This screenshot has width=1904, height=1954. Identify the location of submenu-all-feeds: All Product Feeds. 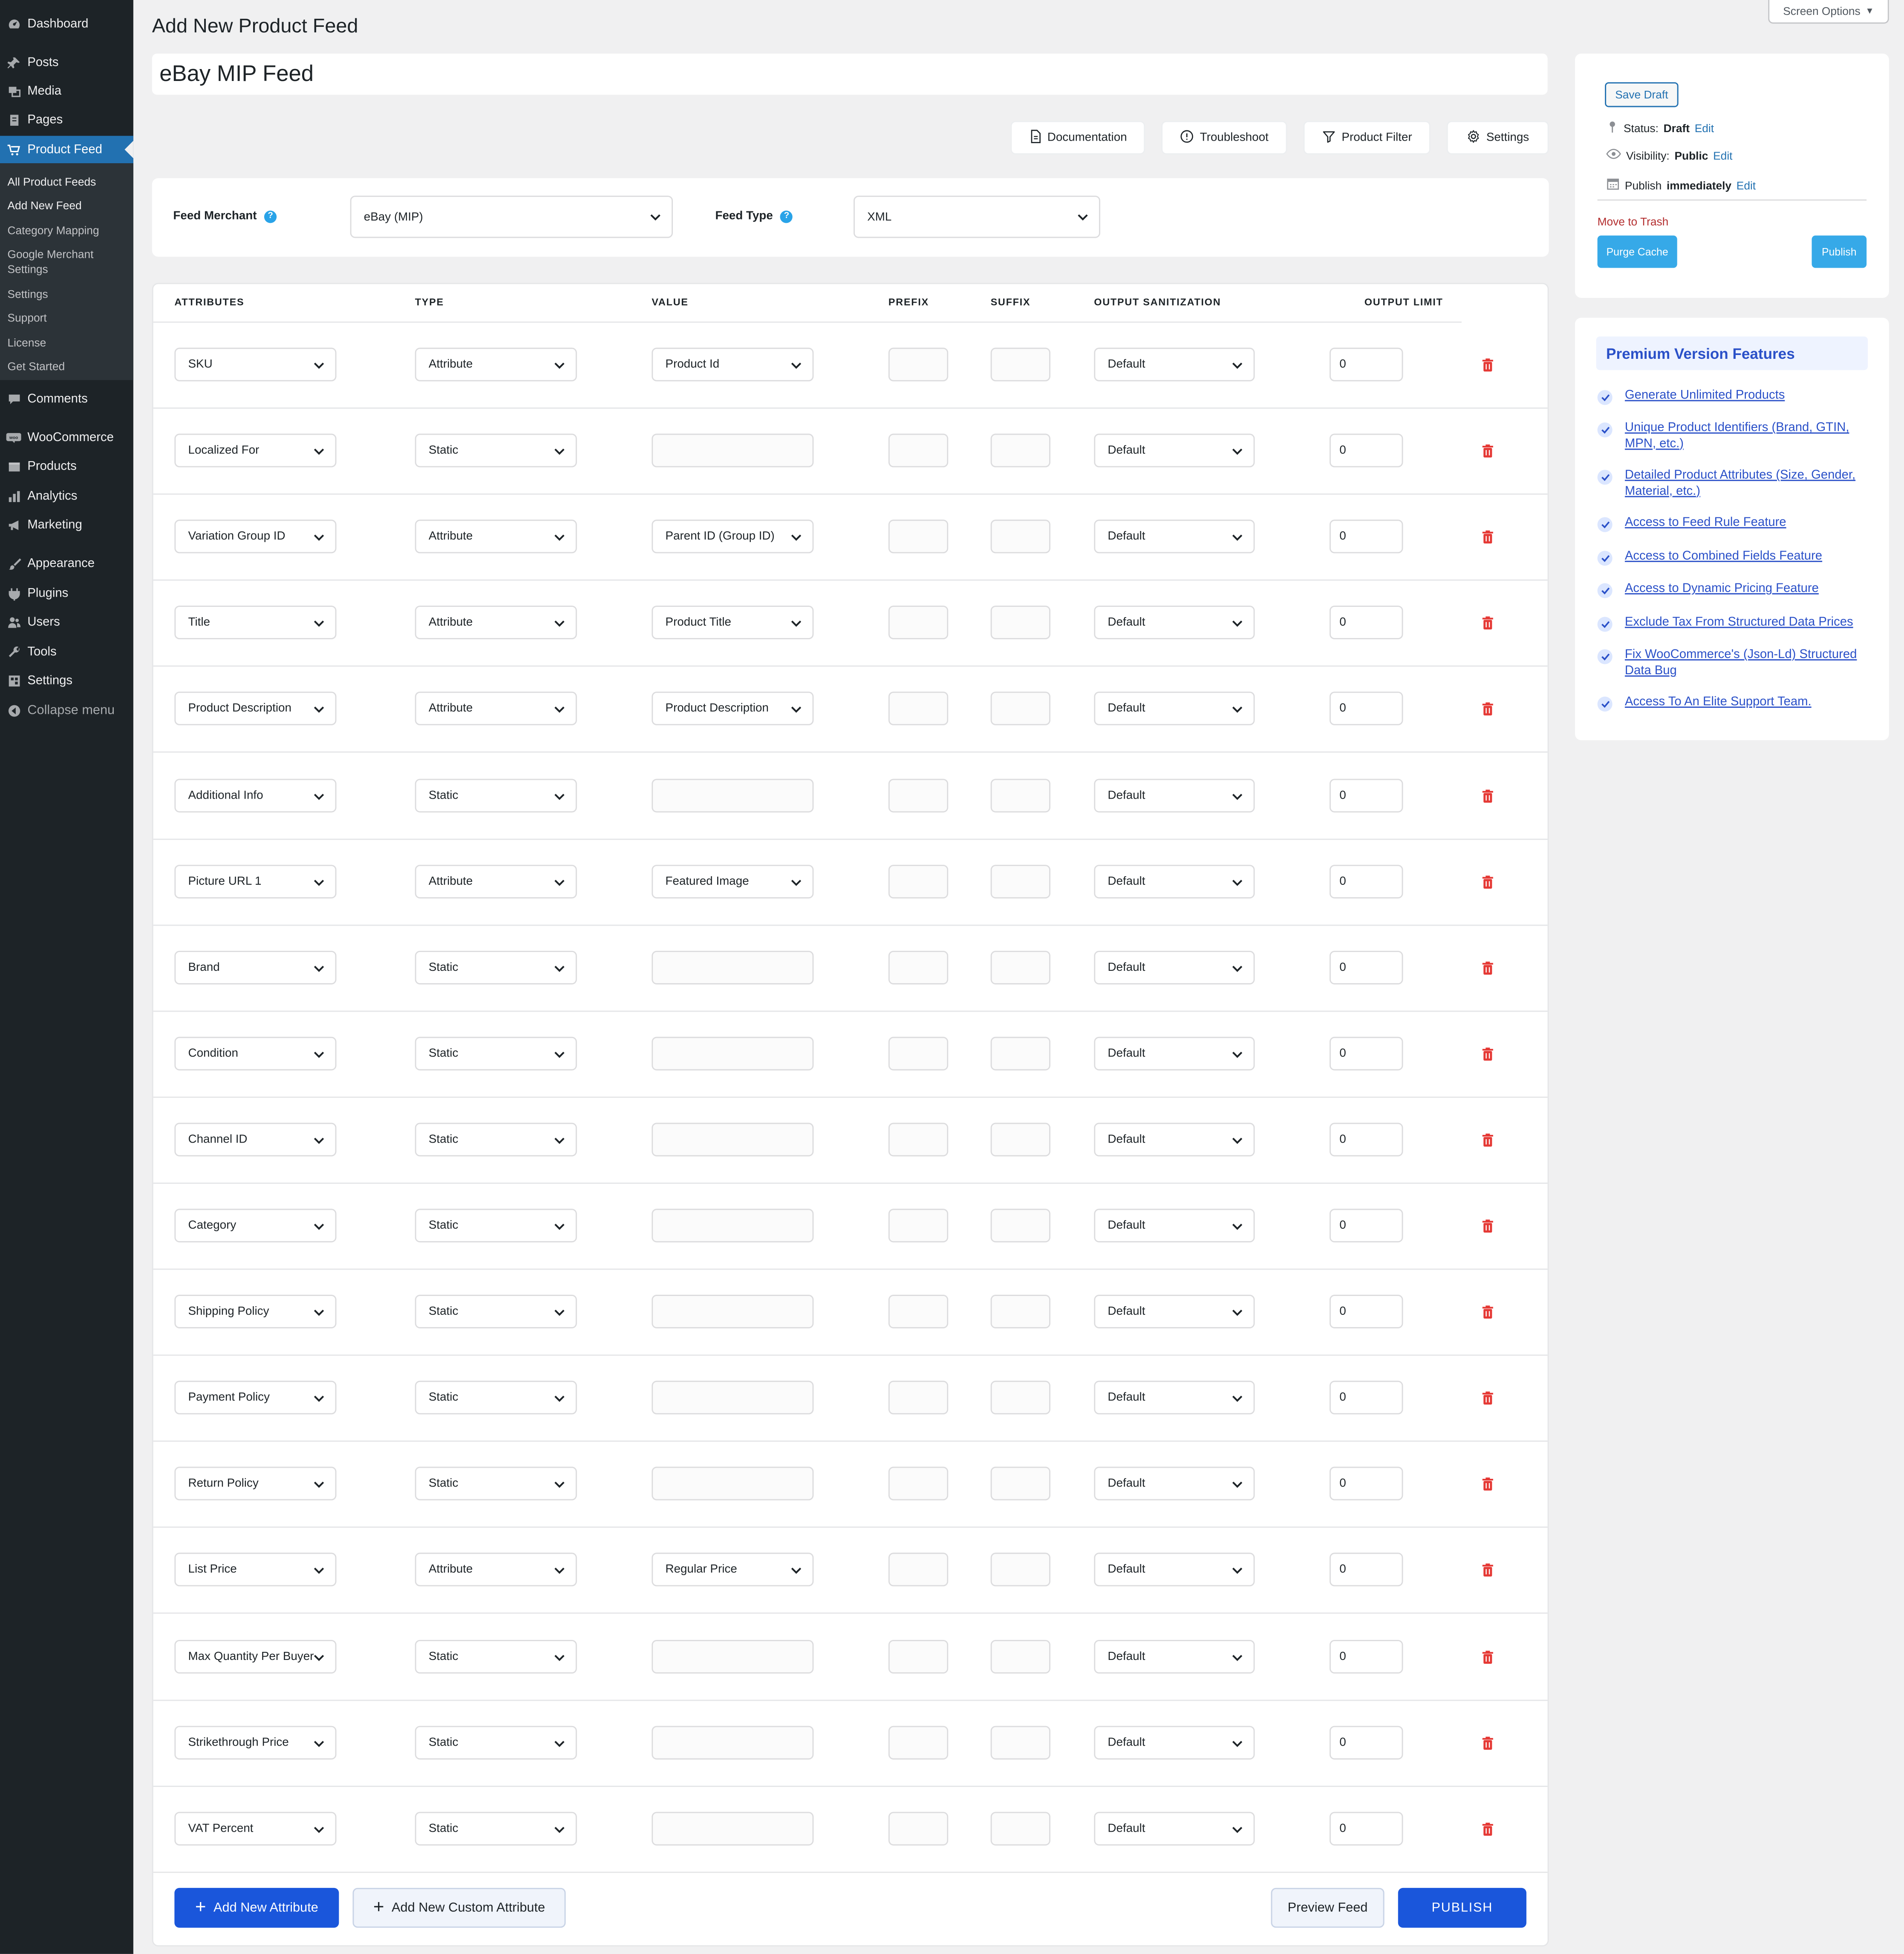
(67, 181).